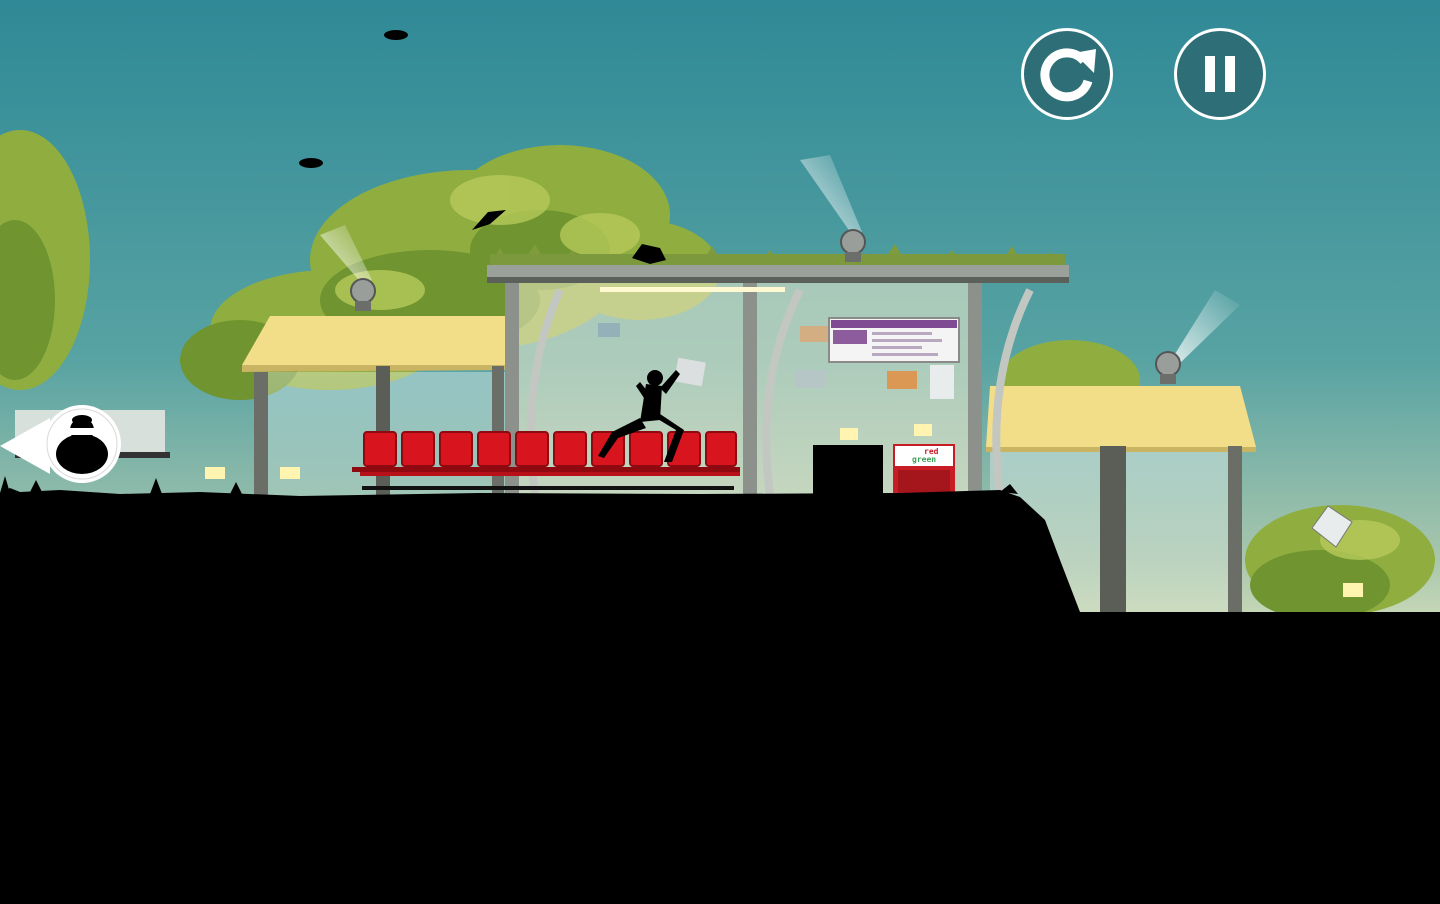 This screenshot has width=1440, height=904. I want to click on chaser-indicator, so click(63, 446).